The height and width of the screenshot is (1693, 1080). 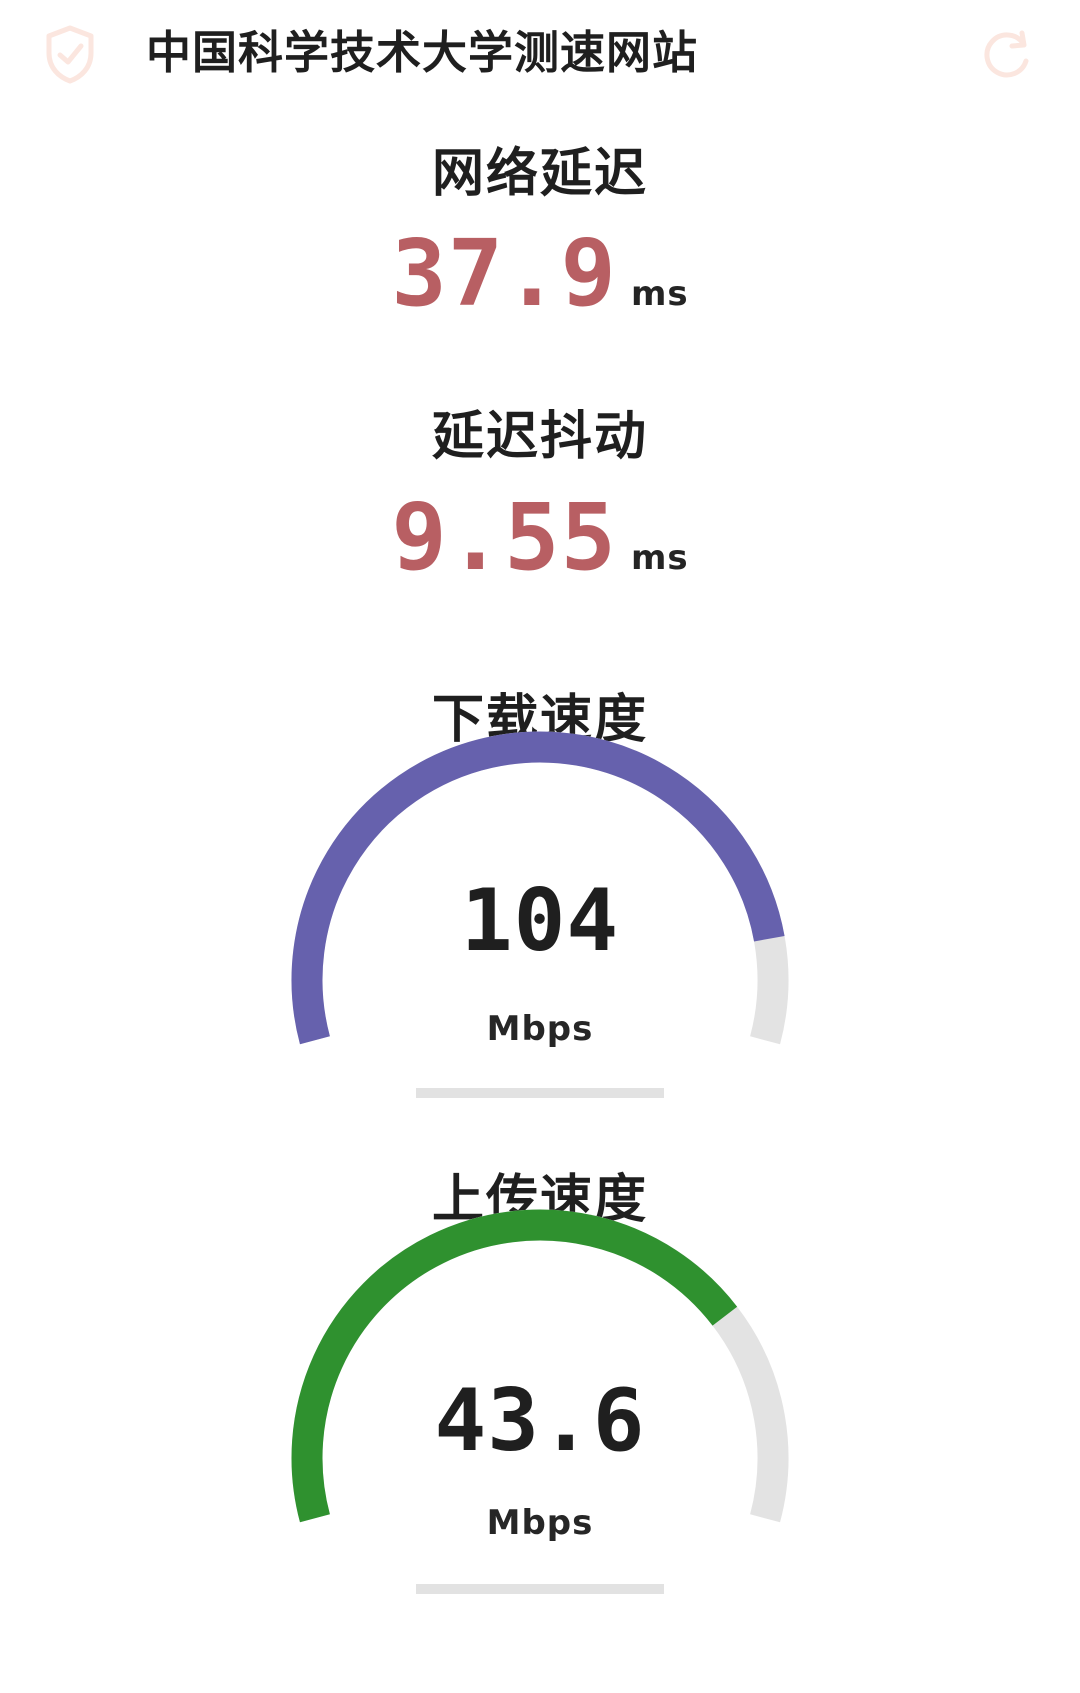 I want to click on download-progress-bar, so click(x=540, y=1093).